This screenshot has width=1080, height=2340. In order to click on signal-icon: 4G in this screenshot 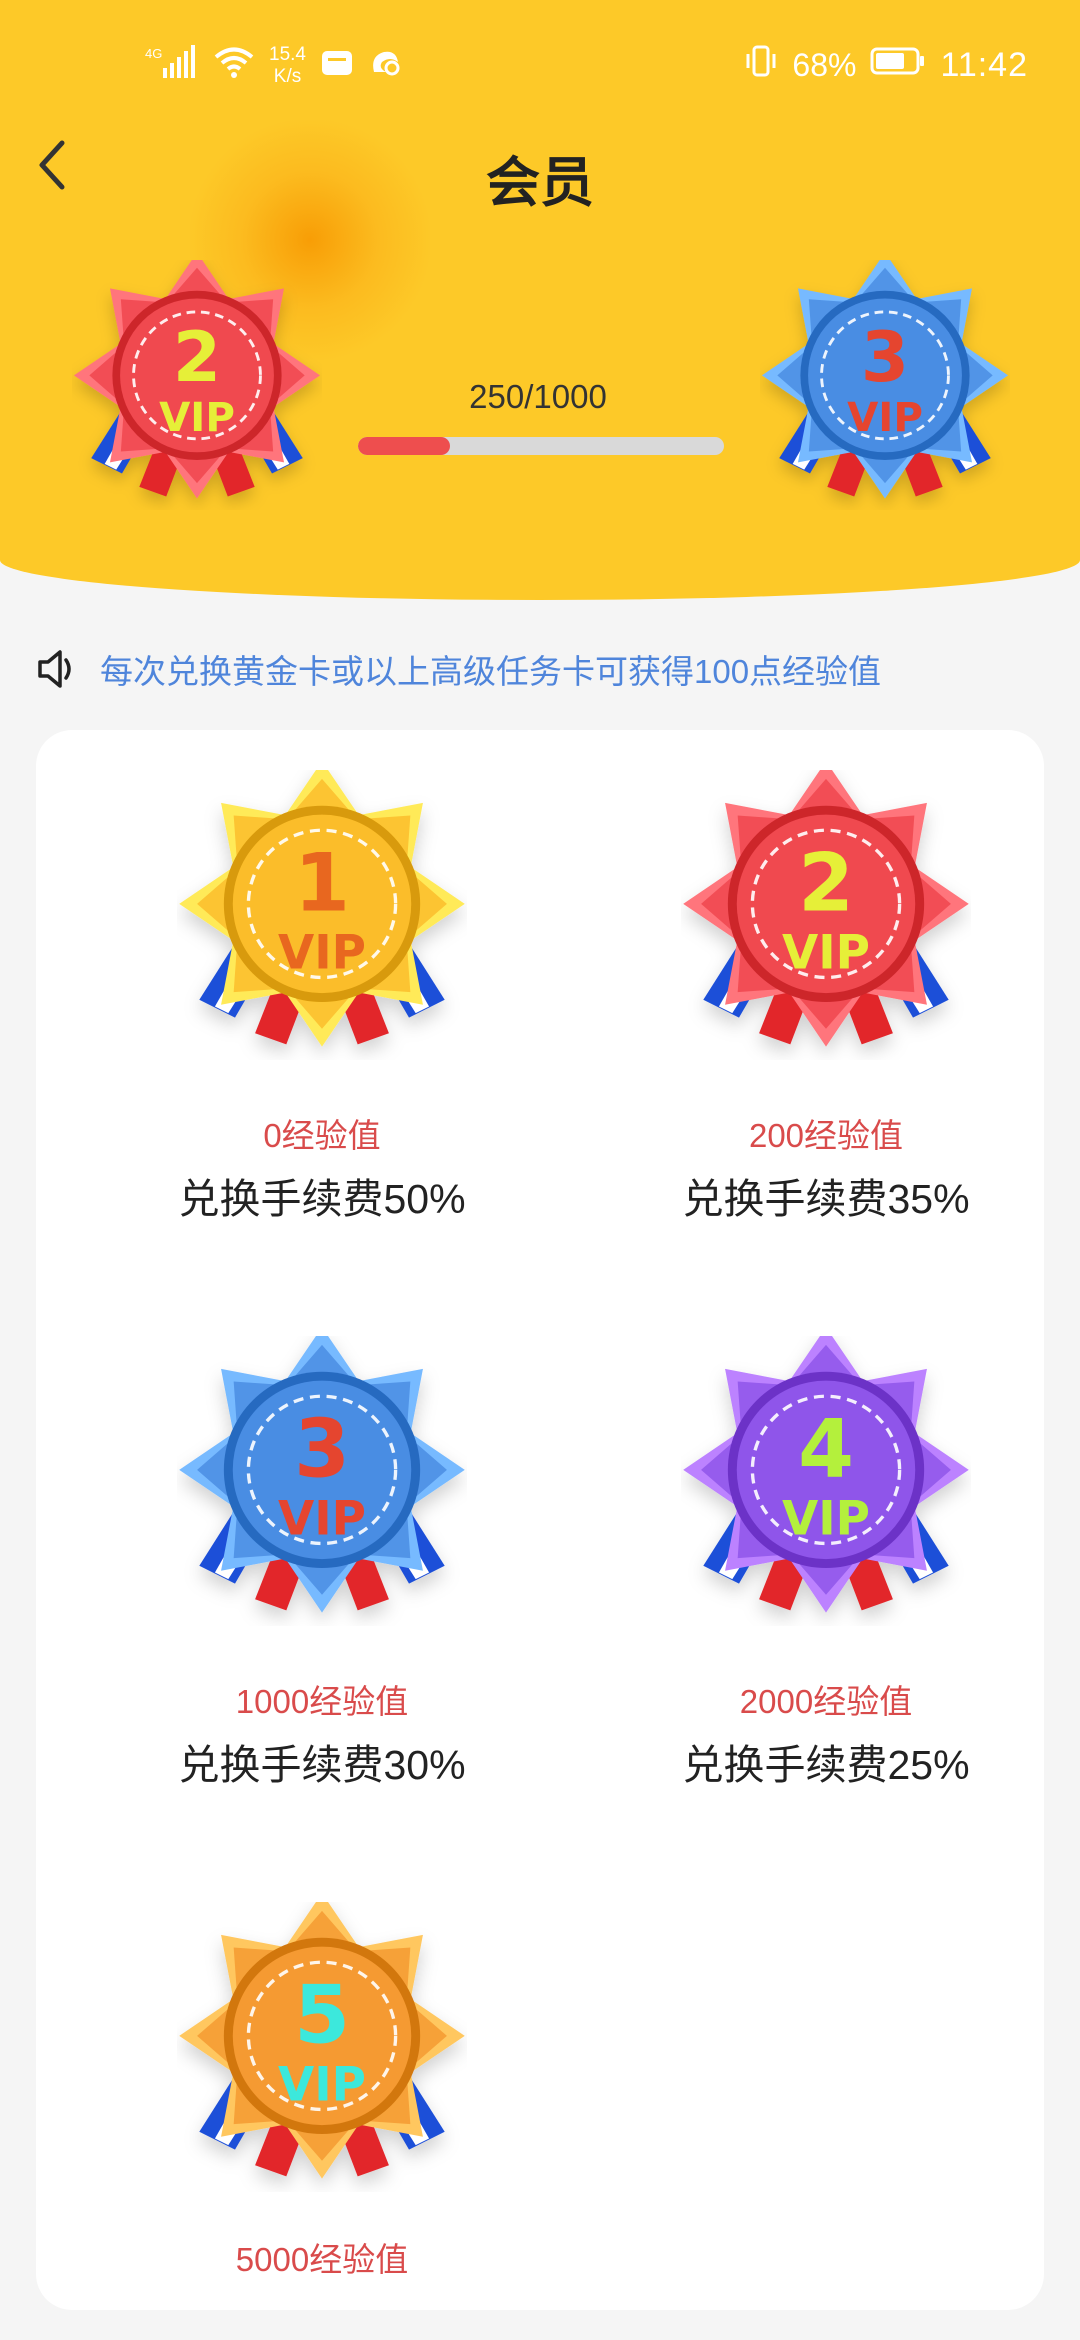, I will do `click(172, 66)`.